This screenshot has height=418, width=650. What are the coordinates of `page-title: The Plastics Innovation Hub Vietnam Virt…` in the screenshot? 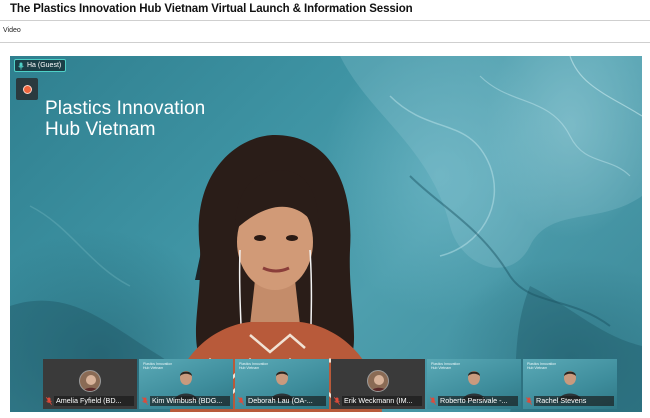 It's located at (211, 9).